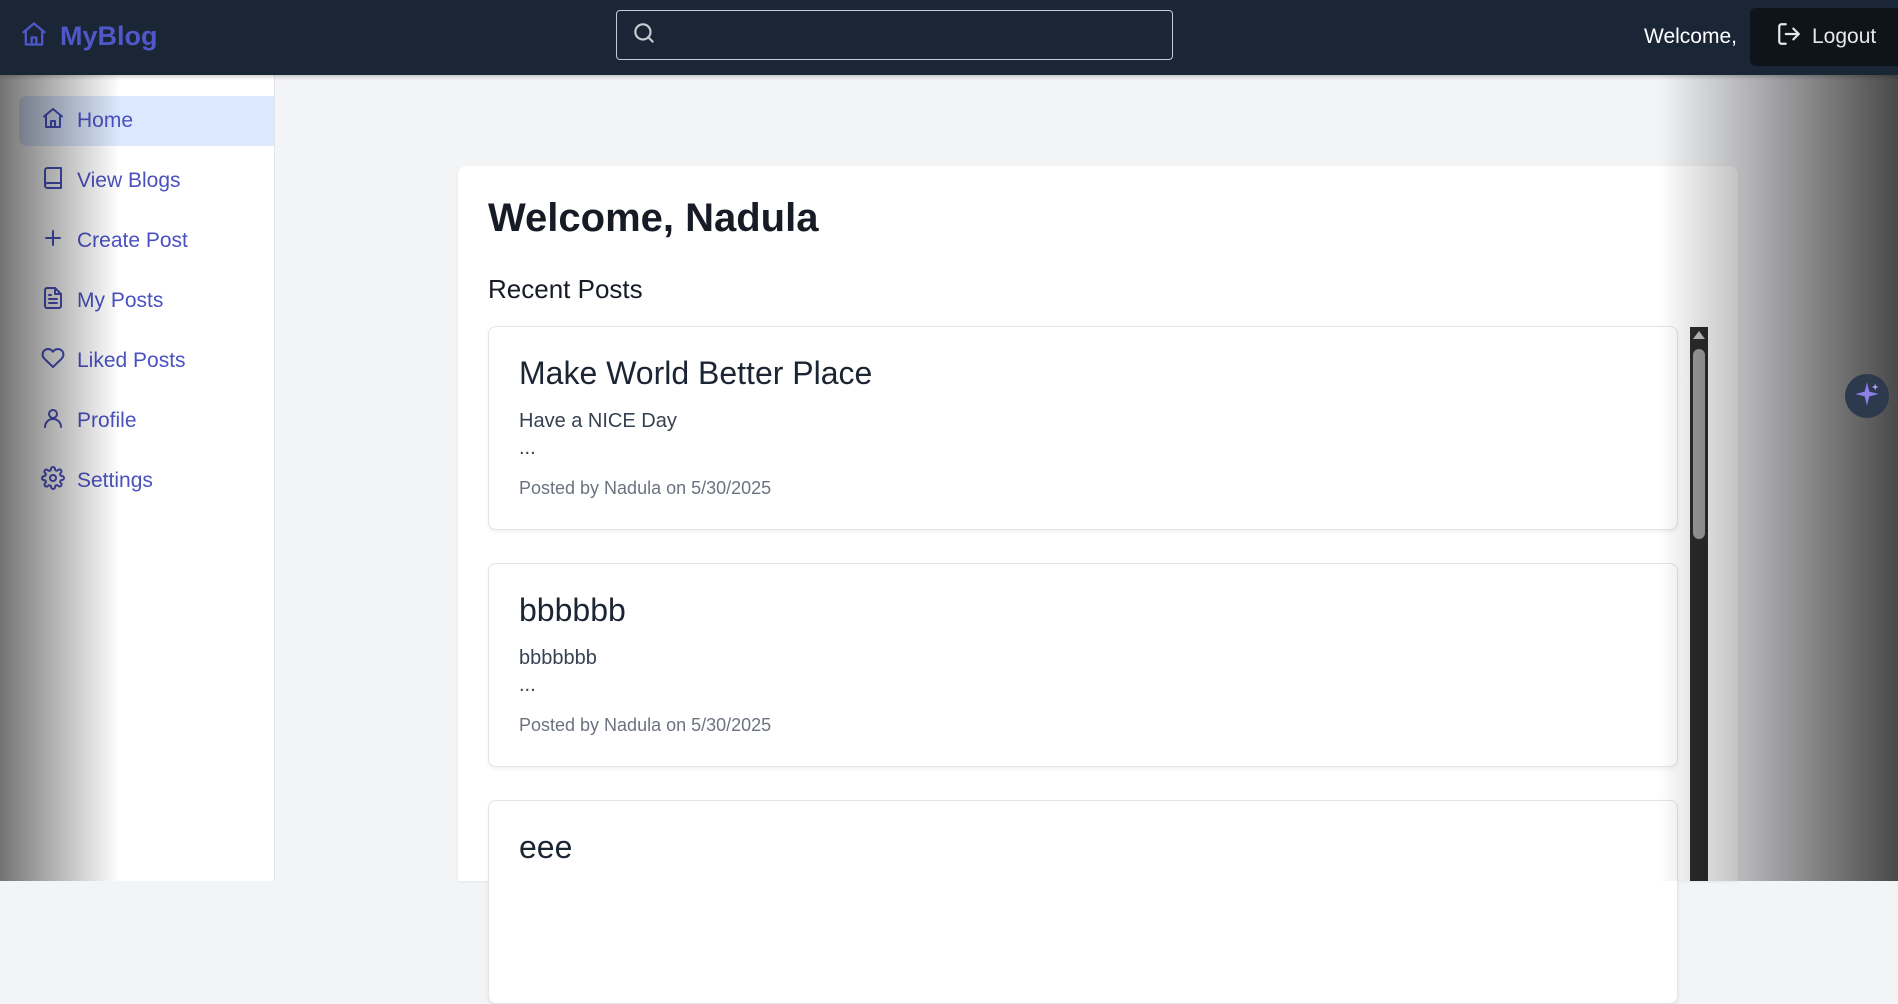 This screenshot has width=1898, height=1004. What do you see at coordinates (565, 289) in the screenshot?
I see `section-title: Recent Posts` at bounding box center [565, 289].